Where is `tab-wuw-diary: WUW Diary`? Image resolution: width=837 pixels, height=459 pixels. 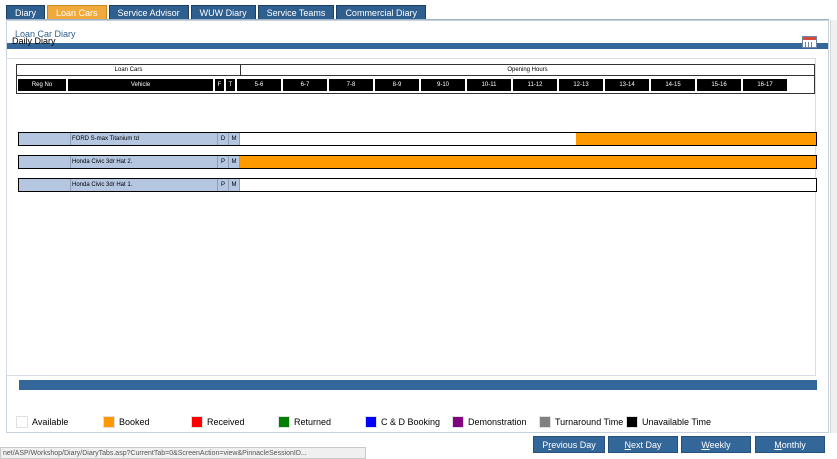
tab-wuw-diary: WUW Diary is located at coordinates (223, 12).